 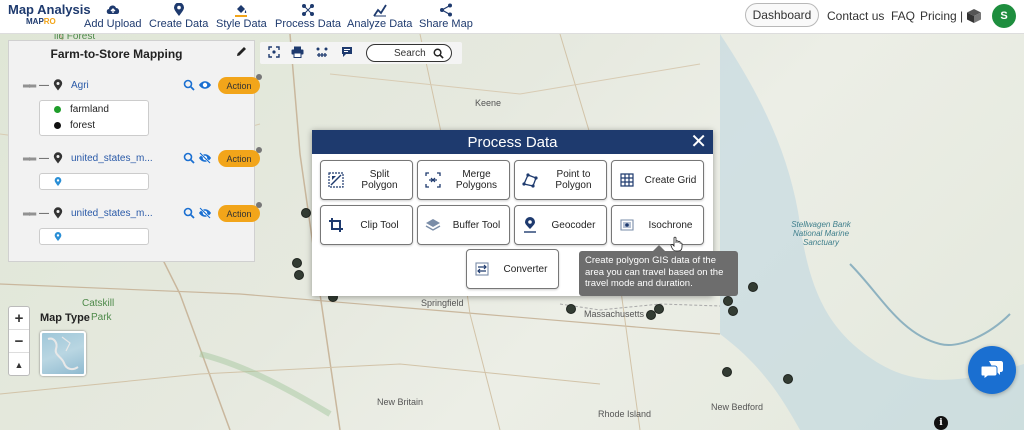 I want to click on nav-label: Style Data, so click(x=241, y=24).